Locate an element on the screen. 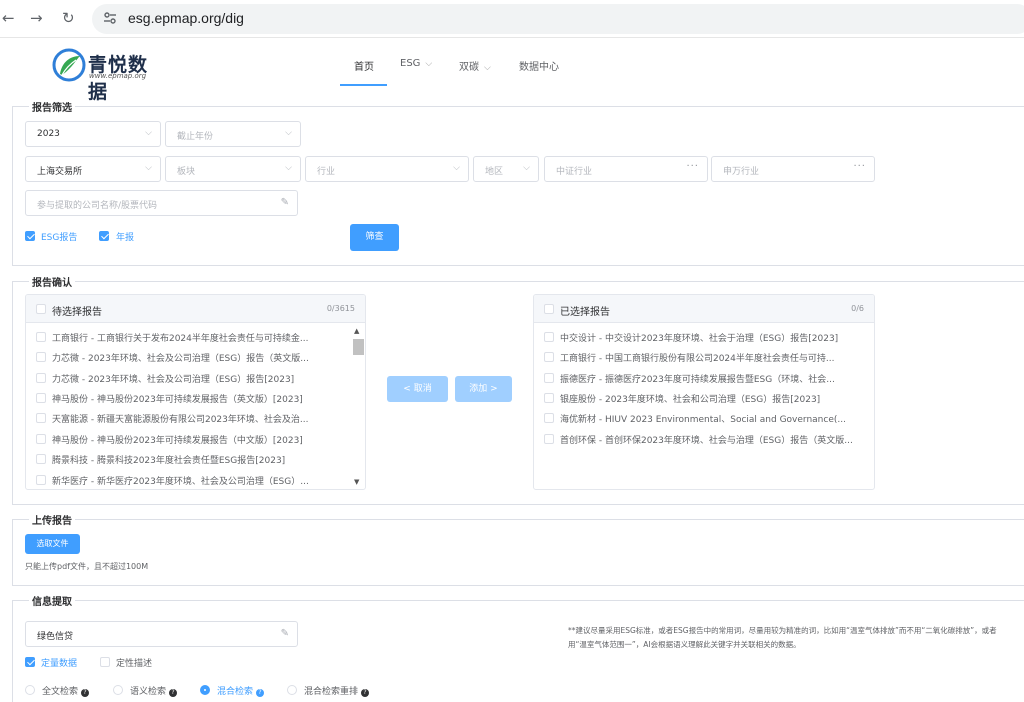 The height and width of the screenshot is (702, 1024). nav-esg: ESG ⌵ is located at coordinates (416, 63).